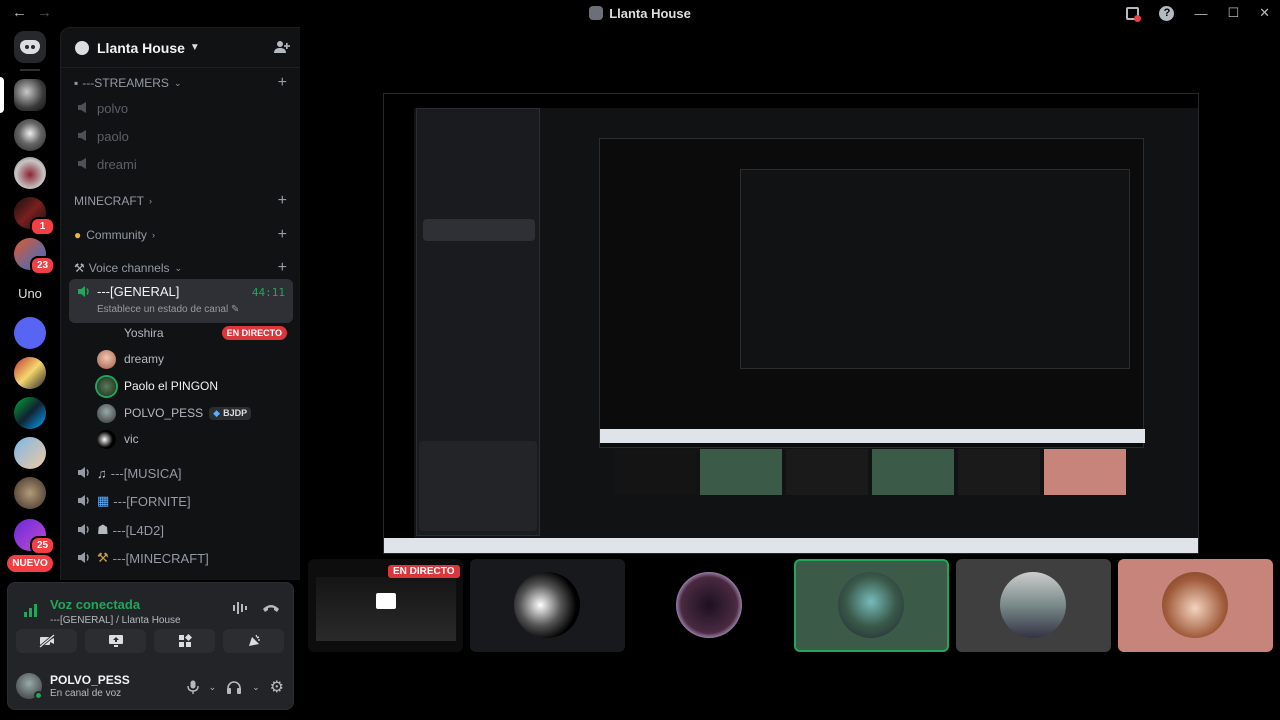 The height and width of the screenshot is (720, 1280). What do you see at coordinates (42, 545) in the screenshot?
I see `notification-badge: 25` at bounding box center [42, 545].